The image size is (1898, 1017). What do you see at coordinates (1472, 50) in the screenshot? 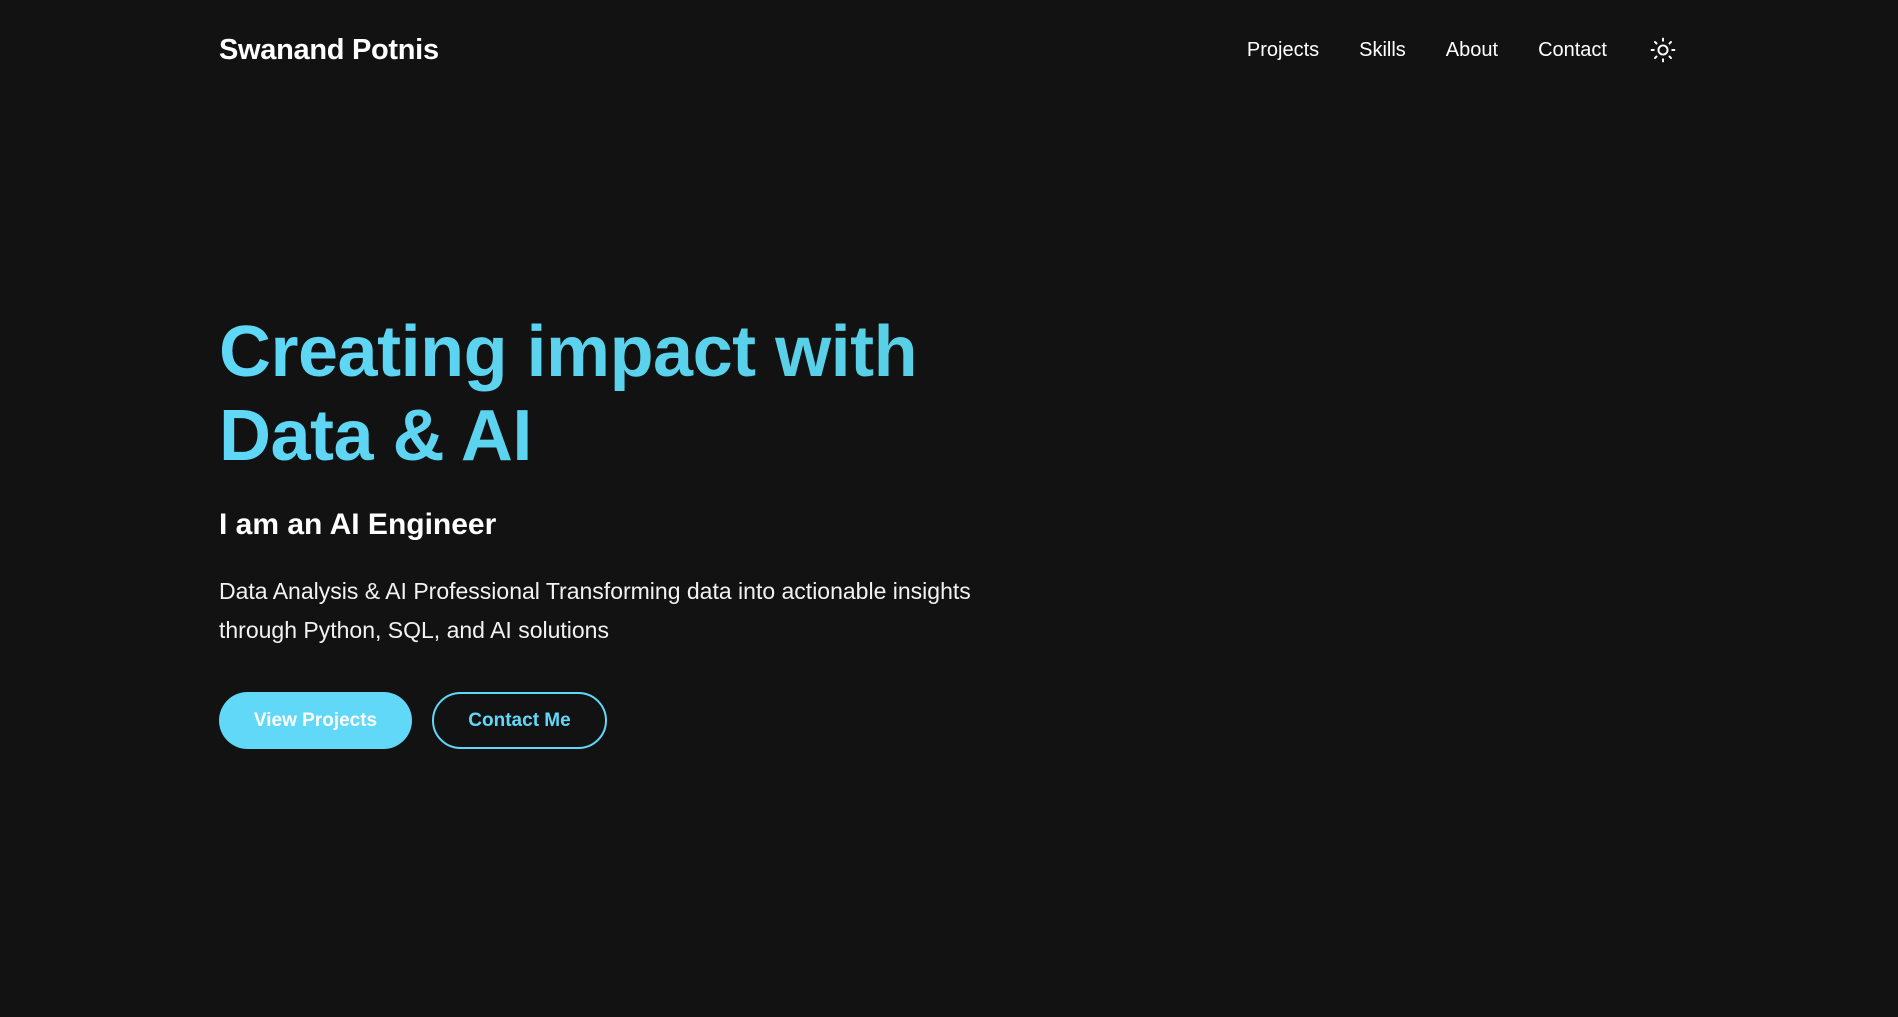
I see `nav-link-about: About` at bounding box center [1472, 50].